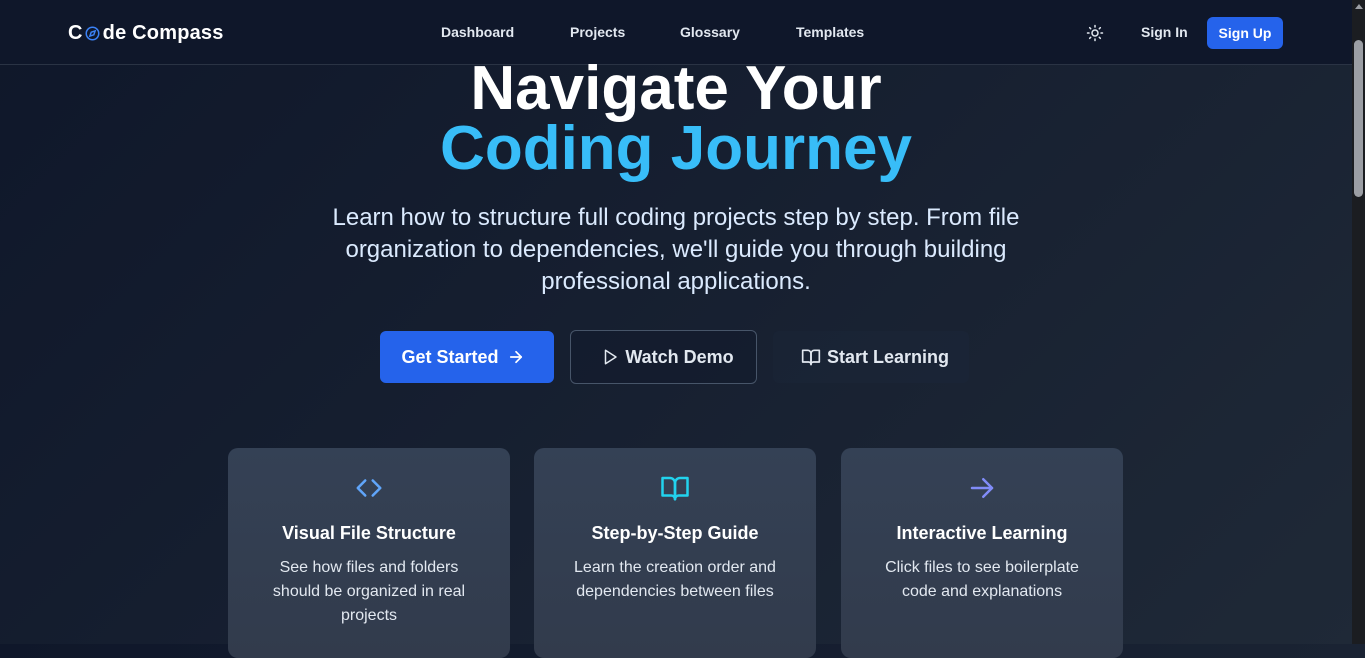  I want to click on compass-icon, so click(92, 32).